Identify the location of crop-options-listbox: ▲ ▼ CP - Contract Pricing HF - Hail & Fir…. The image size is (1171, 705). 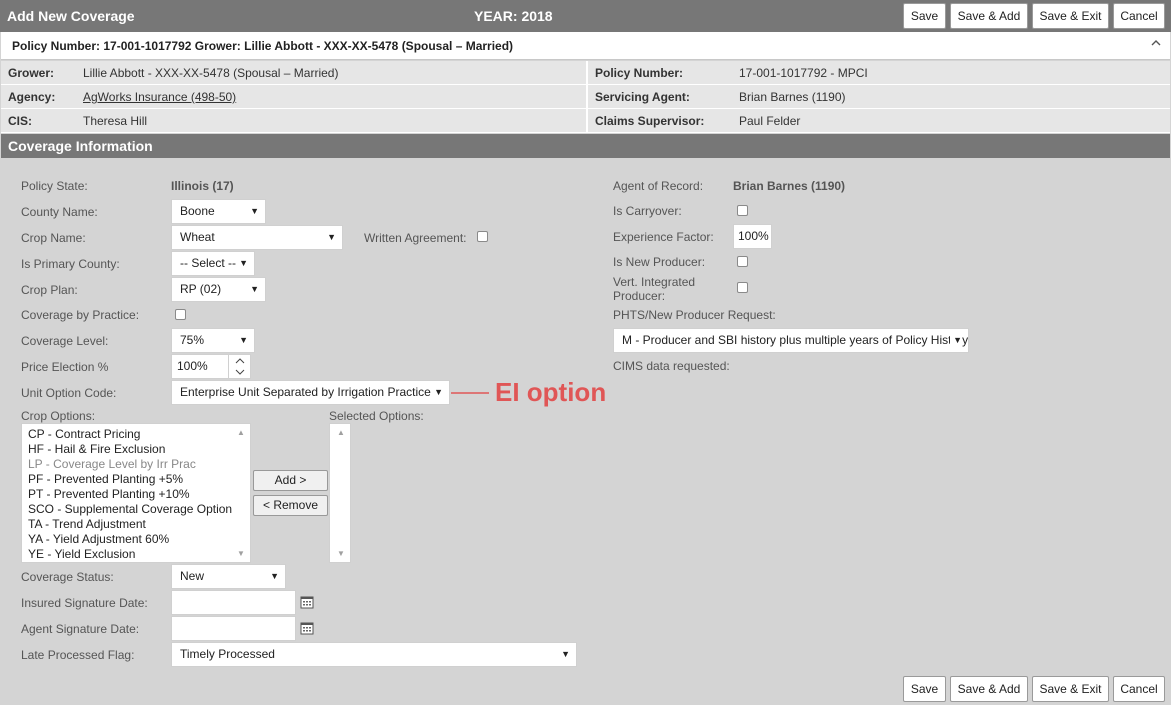
(136, 493).